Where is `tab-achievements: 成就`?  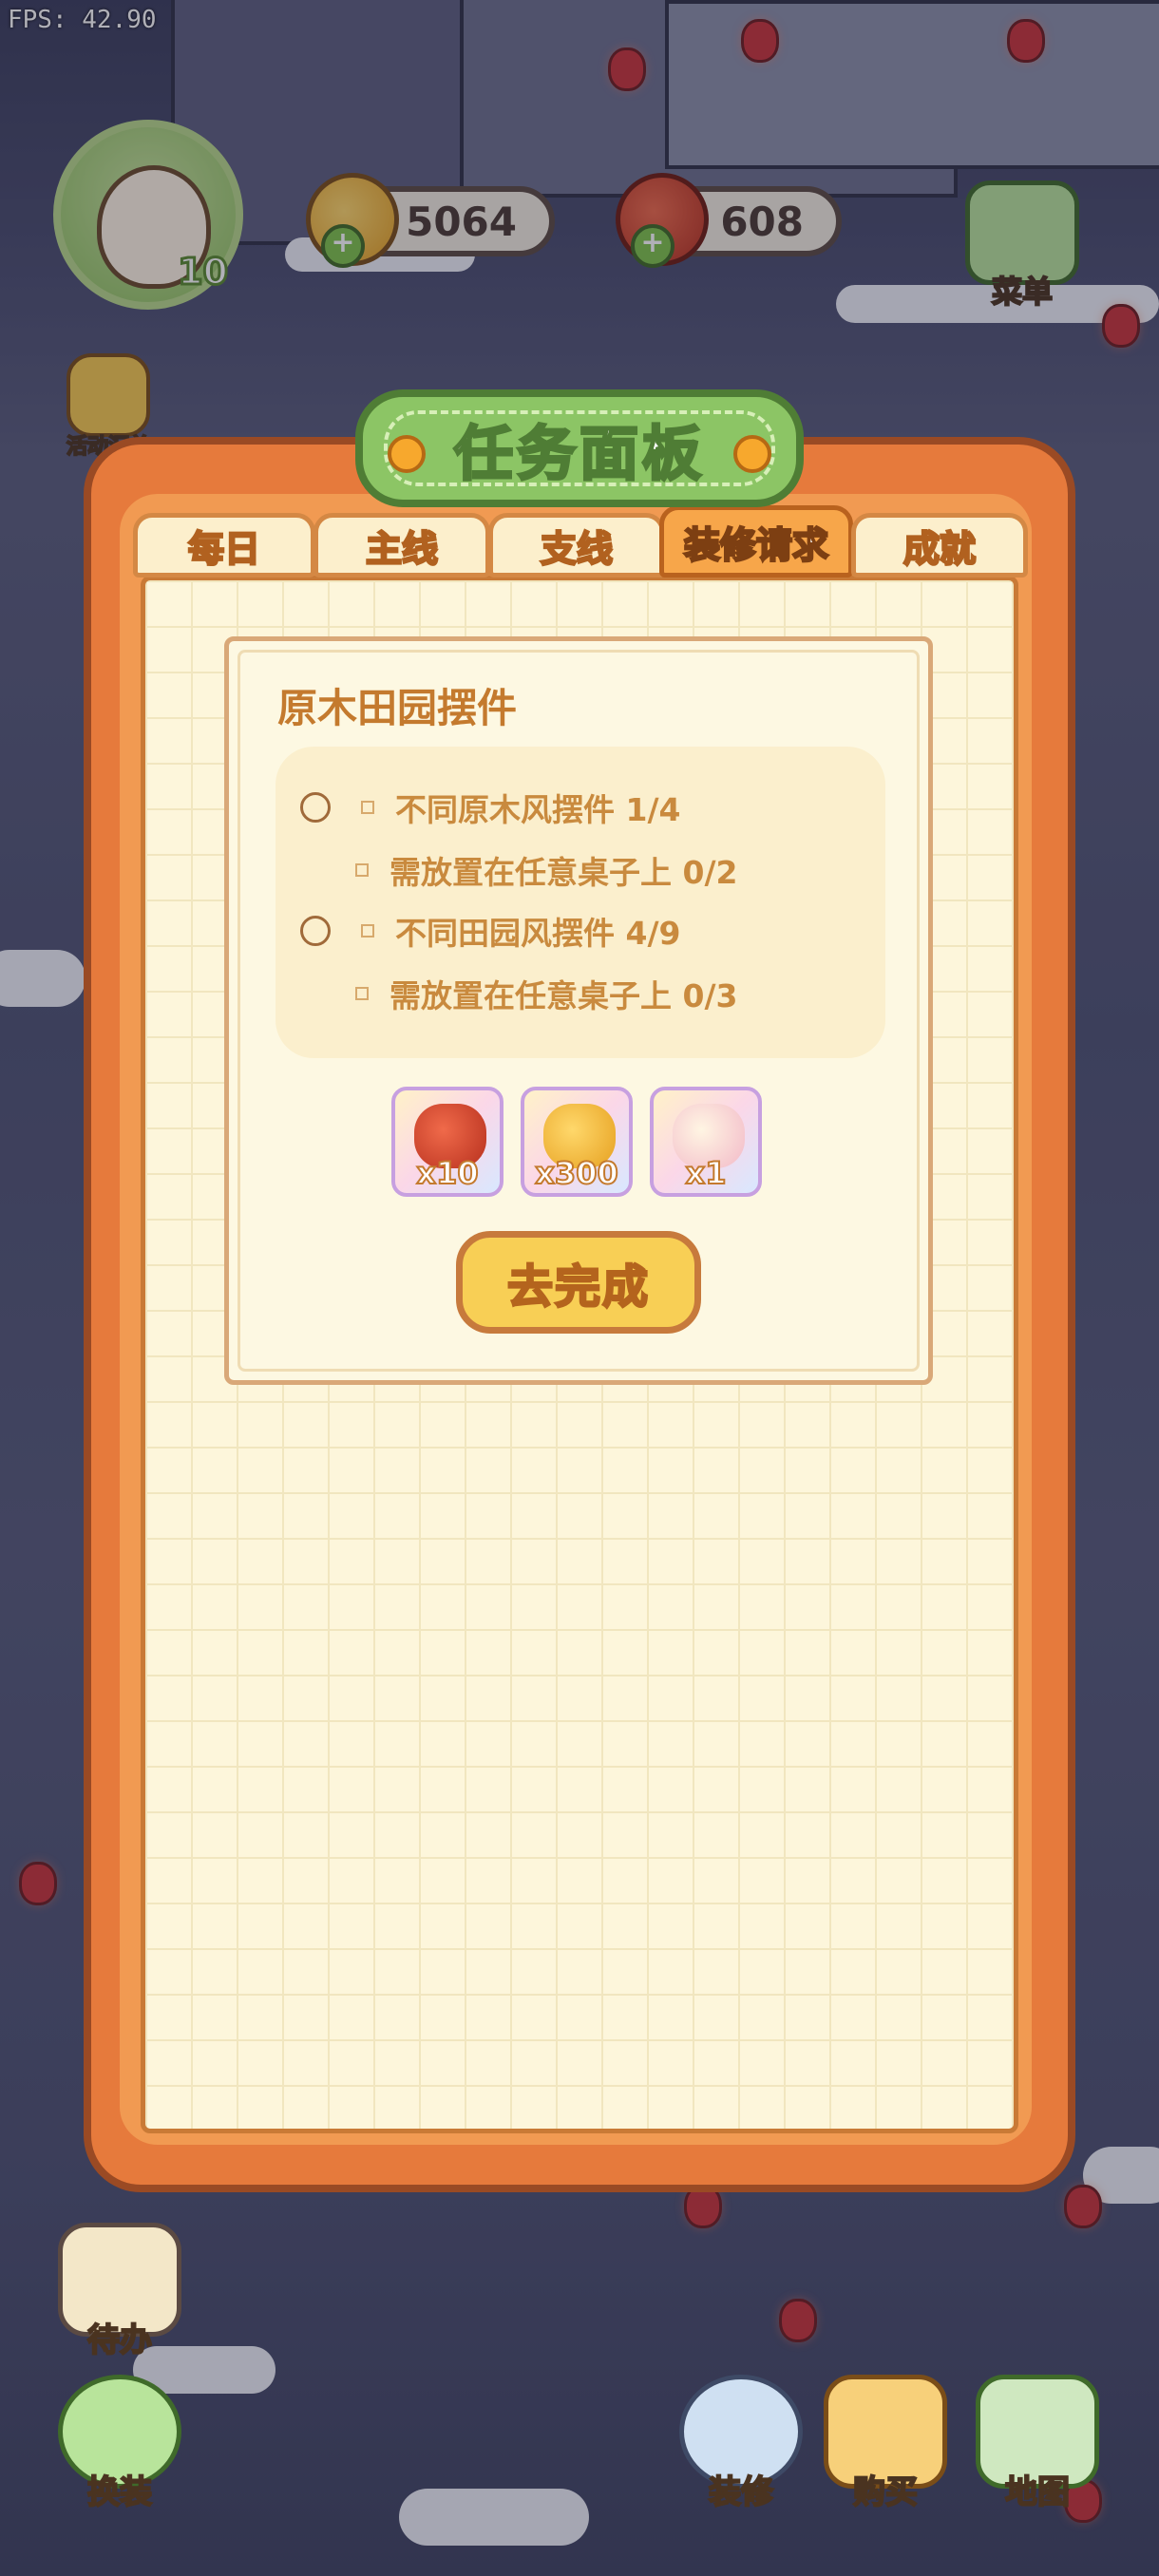 tab-achievements: 成就 is located at coordinates (939, 545).